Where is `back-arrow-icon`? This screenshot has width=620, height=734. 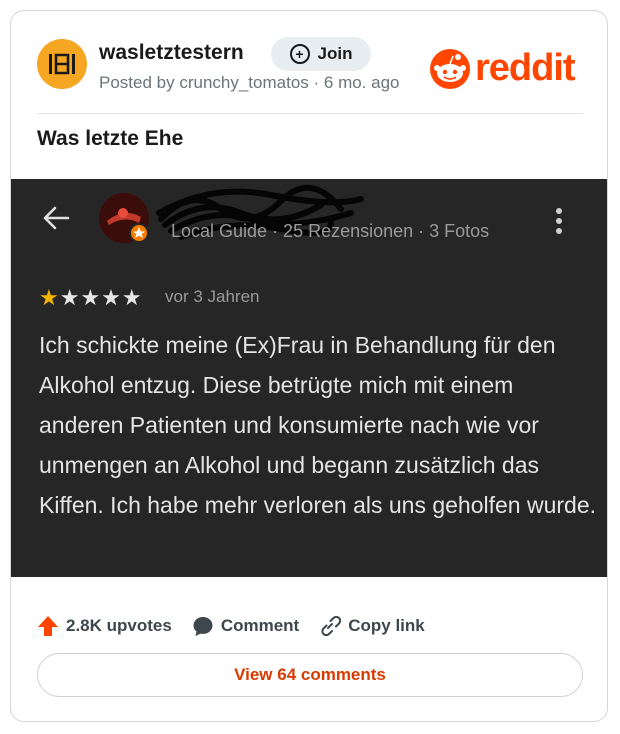 back-arrow-icon is located at coordinates (56, 218).